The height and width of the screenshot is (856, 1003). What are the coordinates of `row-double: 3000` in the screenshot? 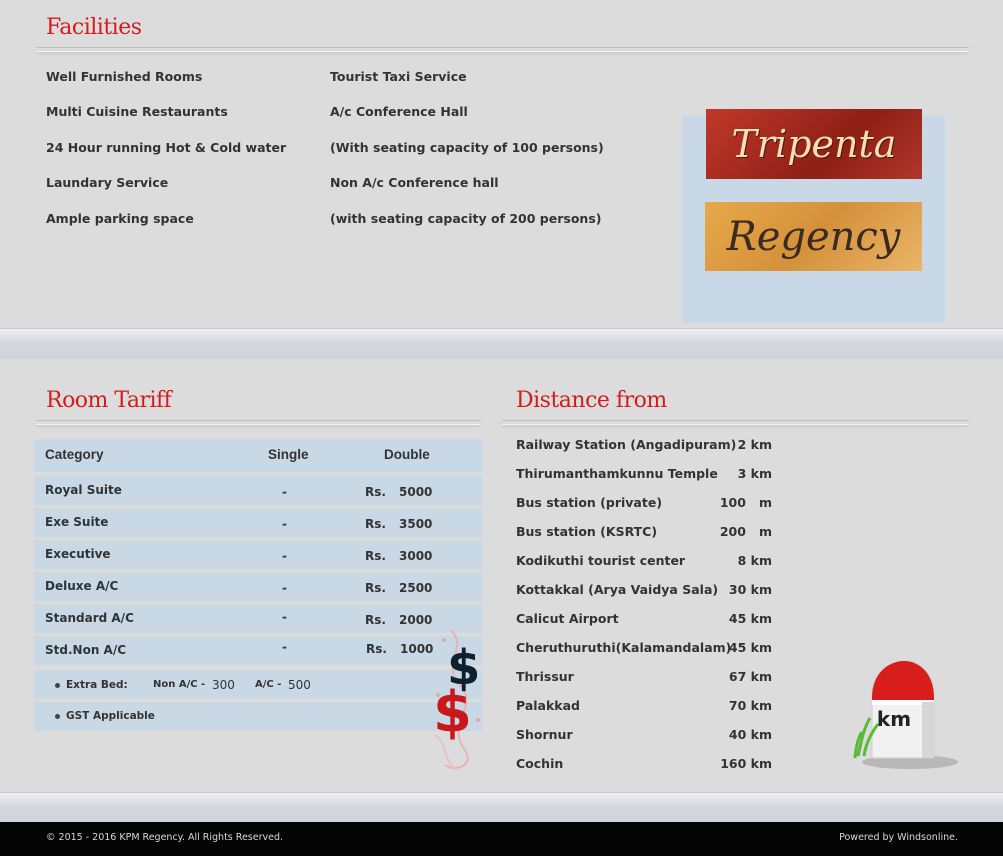 It's located at (416, 556).